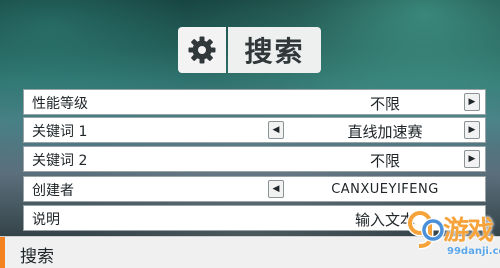 The image size is (500, 268). I want to click on filter-row-performance: 性能等级 不限 ▶, so click(254, 102).